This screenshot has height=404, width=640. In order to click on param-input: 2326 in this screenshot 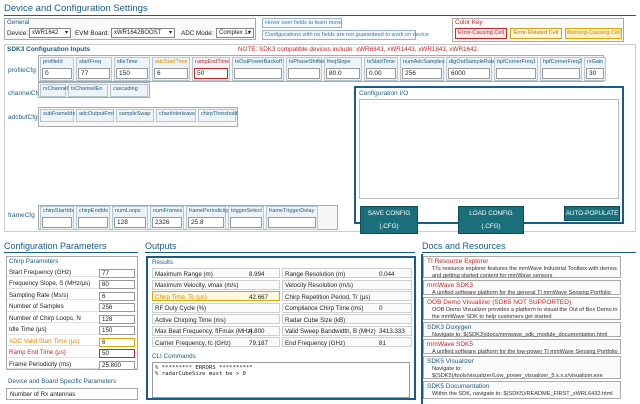, I will do `click(167, 222)`.